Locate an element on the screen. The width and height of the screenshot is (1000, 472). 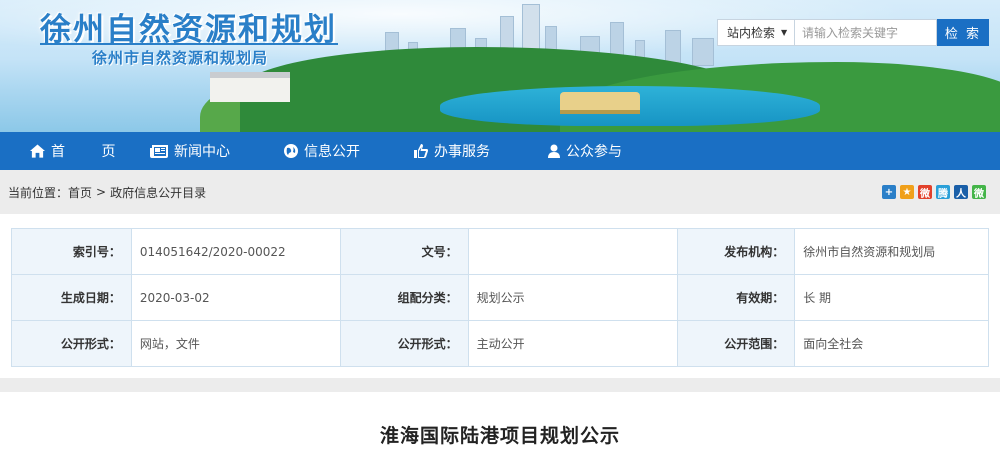
nav-label: 信息公开 is located at coordinates (332, 152).